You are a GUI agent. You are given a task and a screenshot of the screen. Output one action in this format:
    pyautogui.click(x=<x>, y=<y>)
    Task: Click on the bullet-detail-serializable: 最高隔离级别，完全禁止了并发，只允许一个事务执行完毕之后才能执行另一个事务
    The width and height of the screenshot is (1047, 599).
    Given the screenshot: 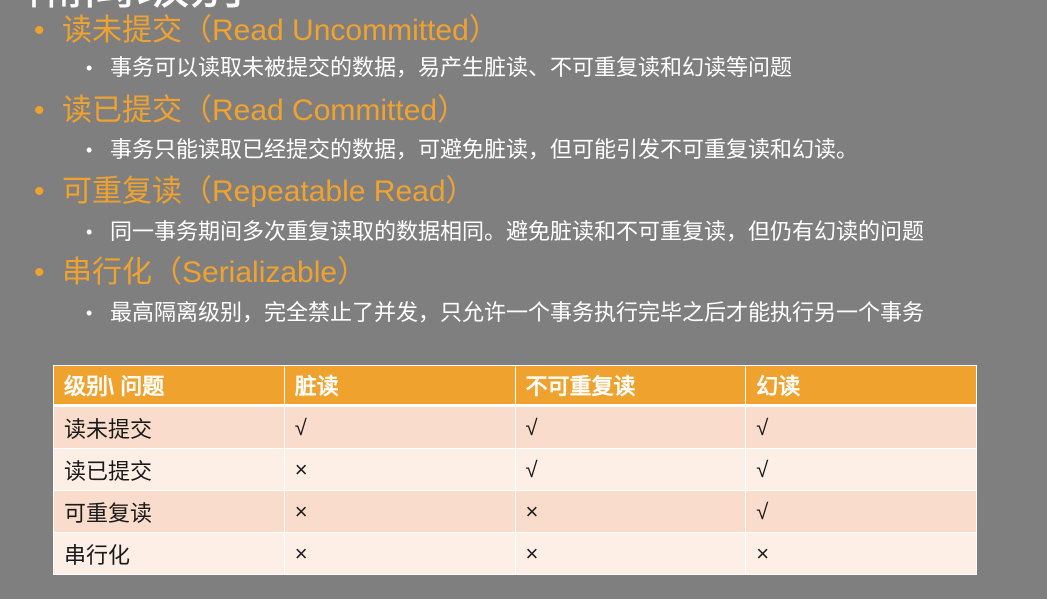 What is the action you would take?
    pyautogui.click(x=505, y=313)
    